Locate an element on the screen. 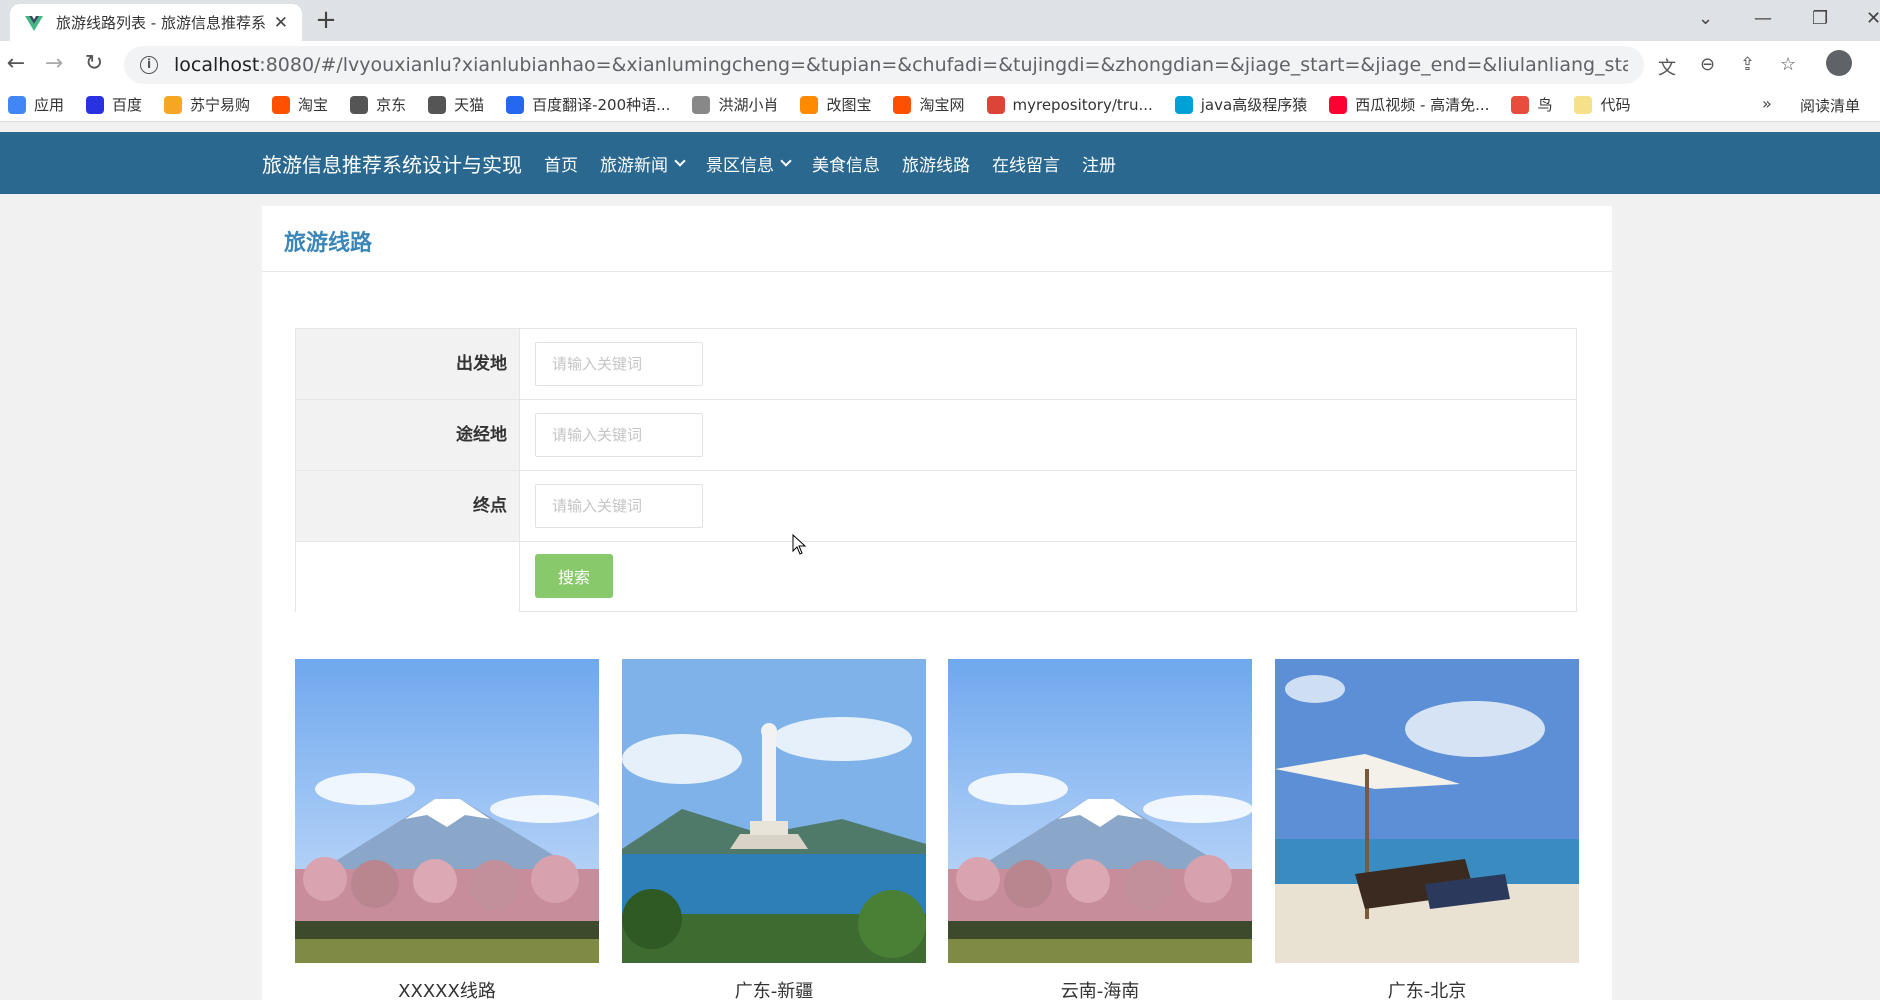 This screenshot has height=1000, width=1880. site-info-icon: i is located at coordinates (149, 65).